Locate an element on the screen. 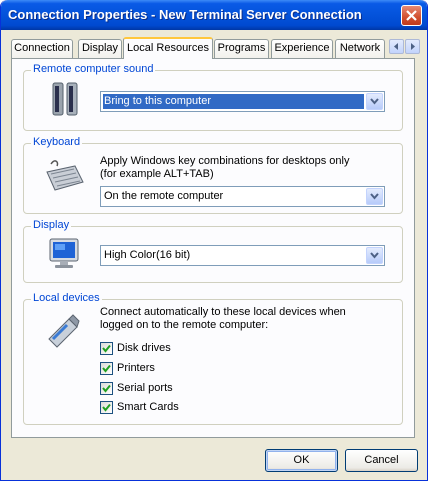 The height and width of the screenshot is (481, 428). tab-programs: Programs is located at coordinates (241, 48).